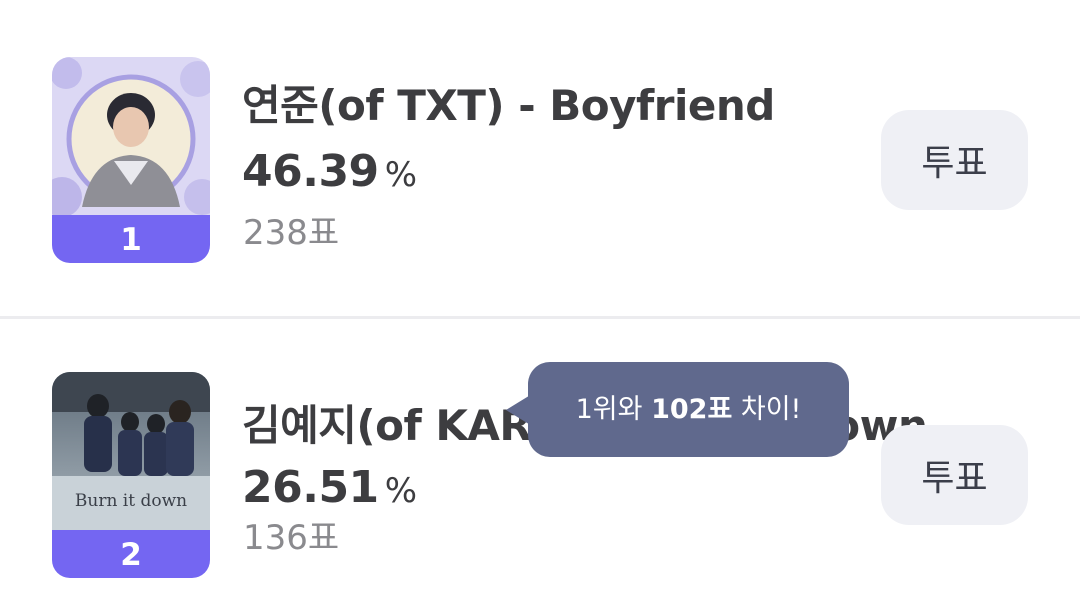 The width and height of the screenshot is (1080, 615). I want to click on rank-badge: 2, so click(131, 554).